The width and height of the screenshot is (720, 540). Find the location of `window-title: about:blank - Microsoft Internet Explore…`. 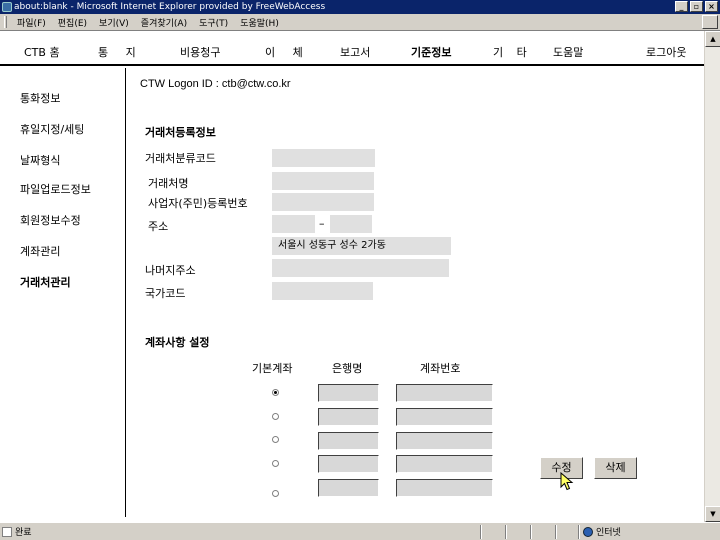

window-title: about:blank - Microsoft Internet Explore… is located at coordinates (170, 7).